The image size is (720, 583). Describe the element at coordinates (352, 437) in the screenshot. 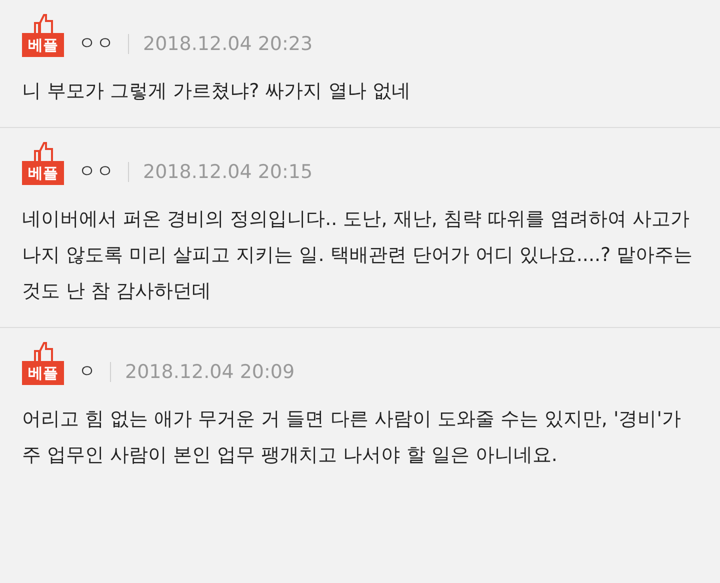

I see `comment-text: 어리고 힘 없는 애가 무거운 거 들면 다른 사람이 도와줄 수는 있지만, '경비'가 주 업무인 사람이 본인 업무 팽개치고 나서야 할 일은 아니네요.` at that location.